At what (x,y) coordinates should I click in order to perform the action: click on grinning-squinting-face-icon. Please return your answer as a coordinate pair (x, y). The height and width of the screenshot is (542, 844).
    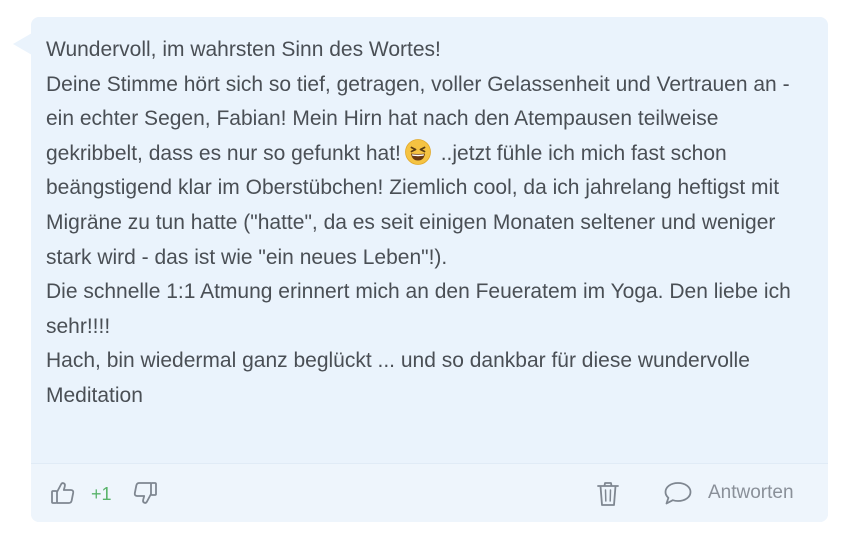
    Looking at the image, I should click on (417, 151).